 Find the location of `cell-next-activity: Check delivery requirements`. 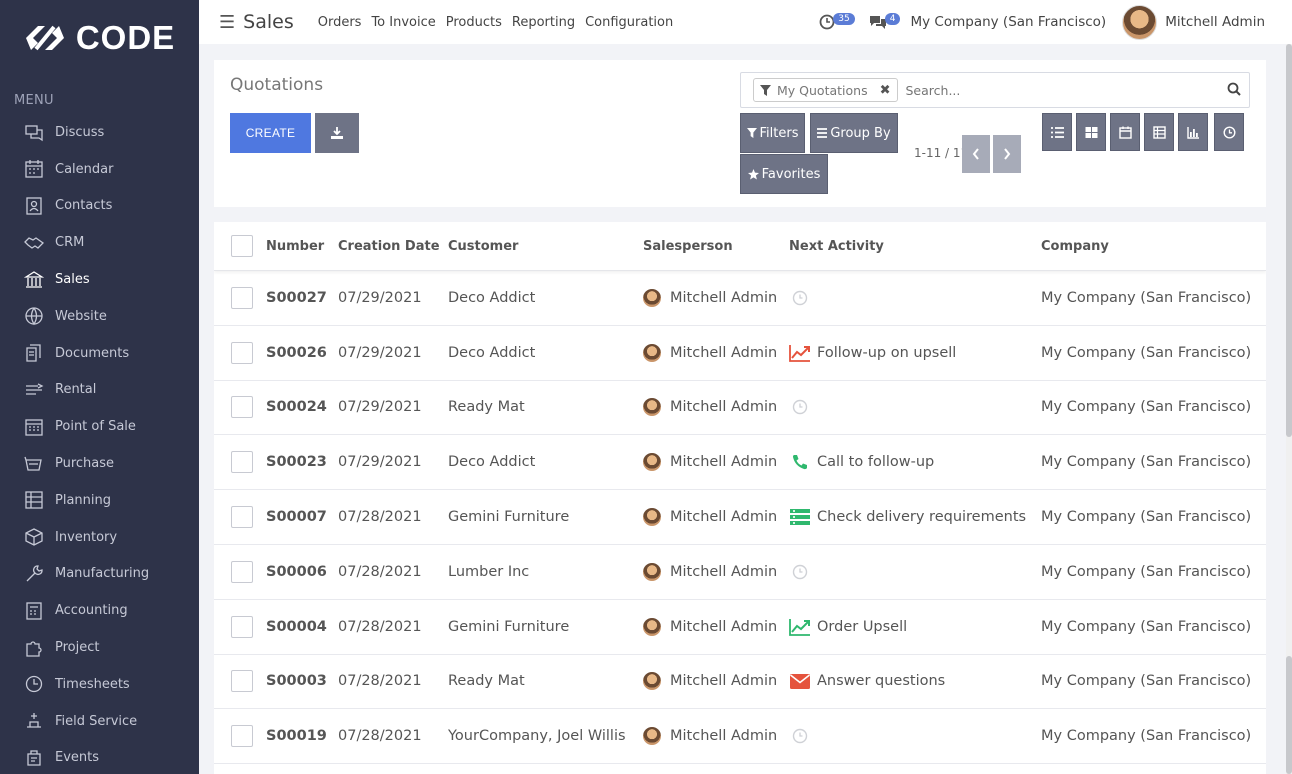

cell-next-activity: Check delivery requirements is located at coordinates (915, 517).